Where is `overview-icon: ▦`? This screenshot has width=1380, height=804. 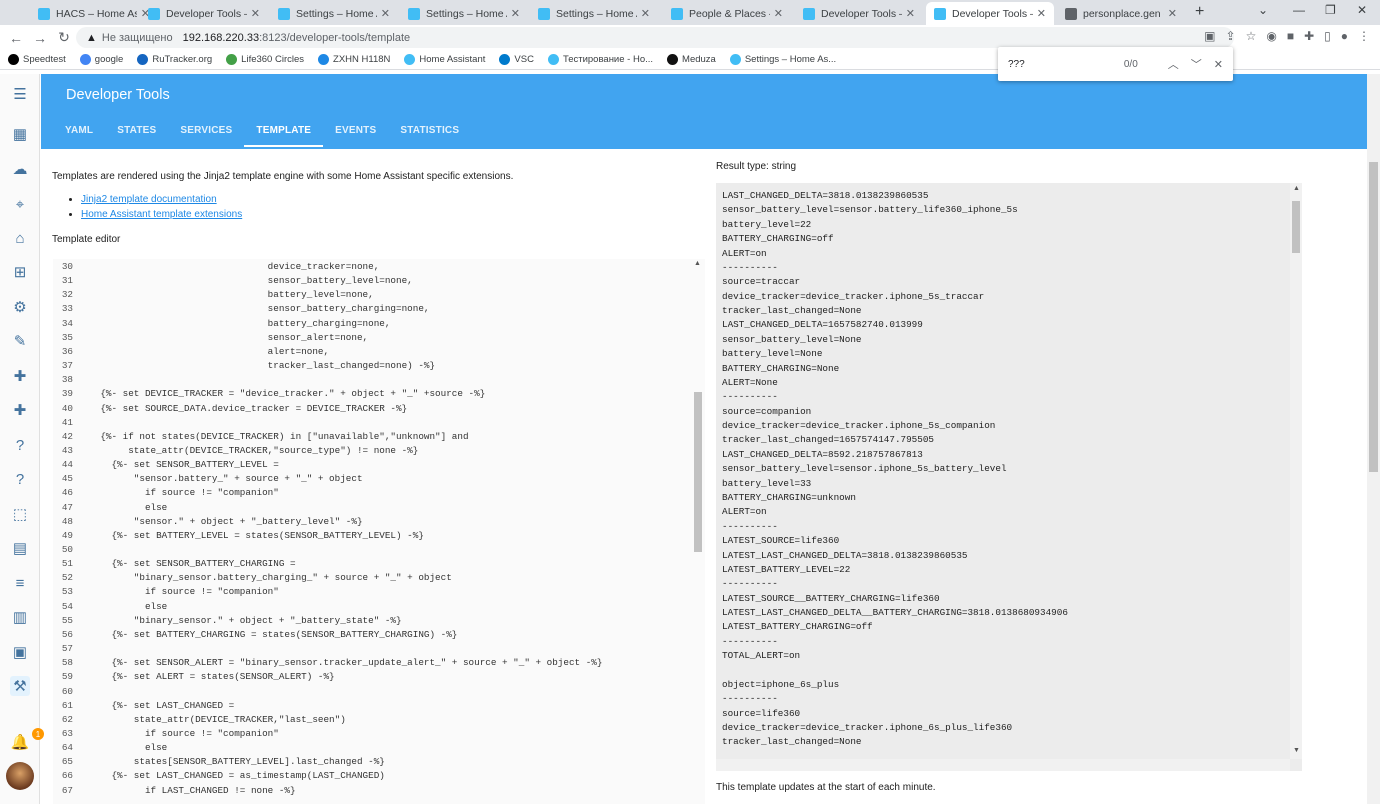
overview-icon: ▦ is located at coordinates (20, 134).